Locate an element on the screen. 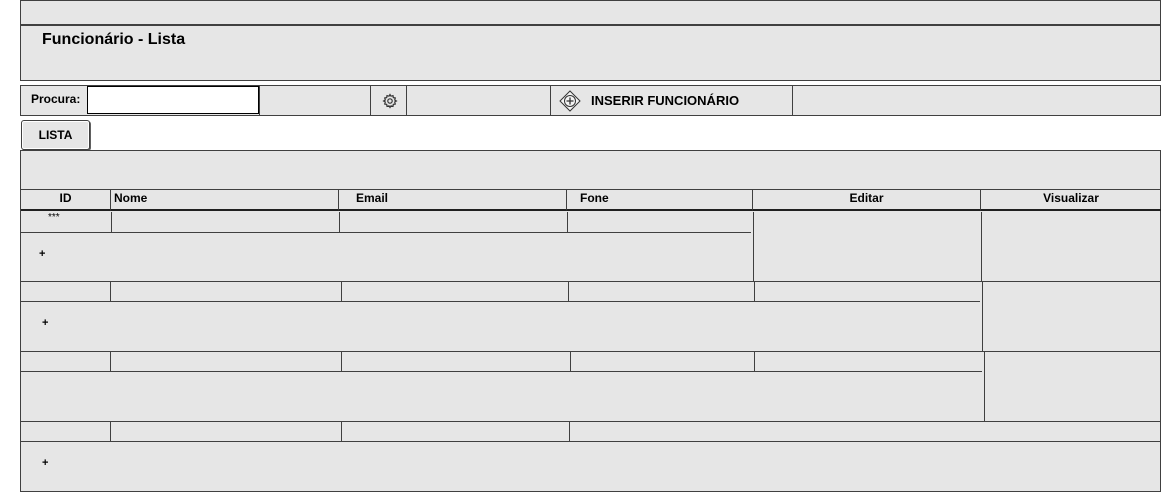 Image resolution: width=1164 pixels, height=493 pixels. column-header-nome: Nome is located at coordinates (225, 200).